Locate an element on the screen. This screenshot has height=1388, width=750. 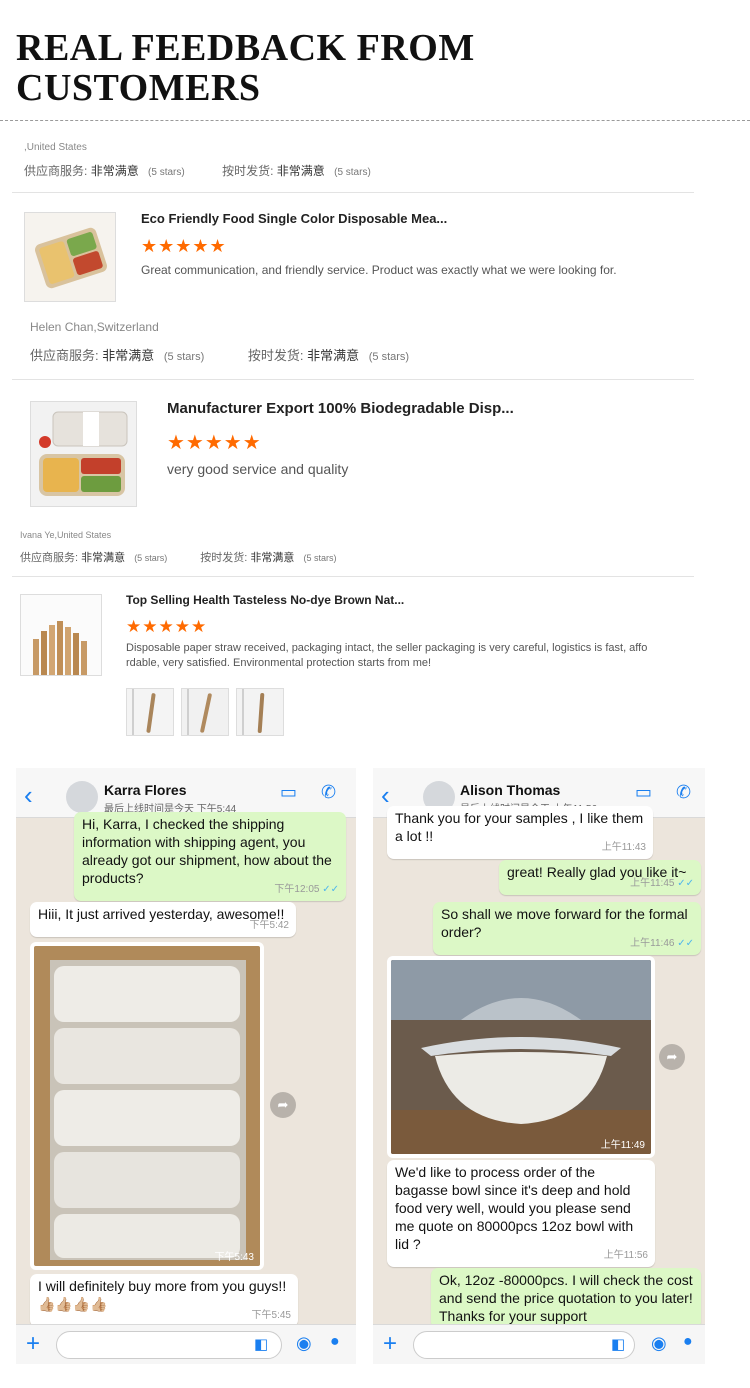
review-comment: very good service and quality is located at coordinates (258, 469).